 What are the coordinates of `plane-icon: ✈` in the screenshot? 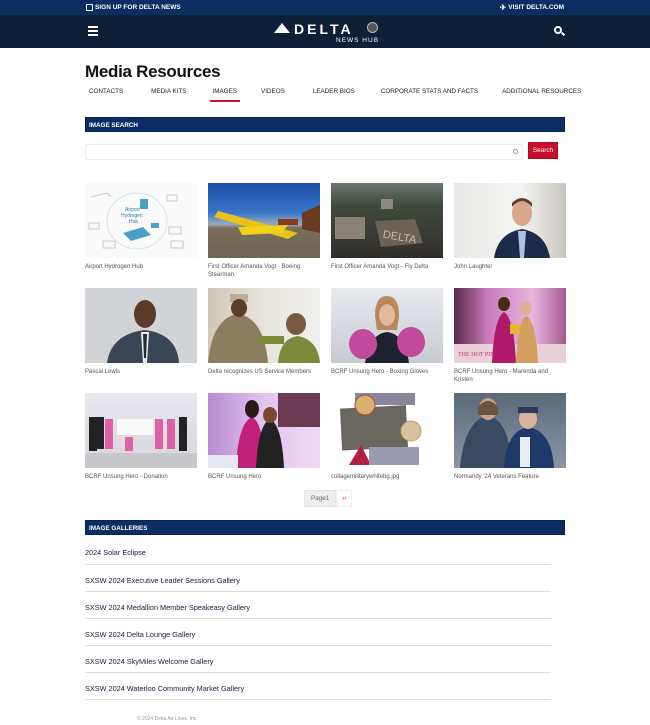 It's located at (503, 7).